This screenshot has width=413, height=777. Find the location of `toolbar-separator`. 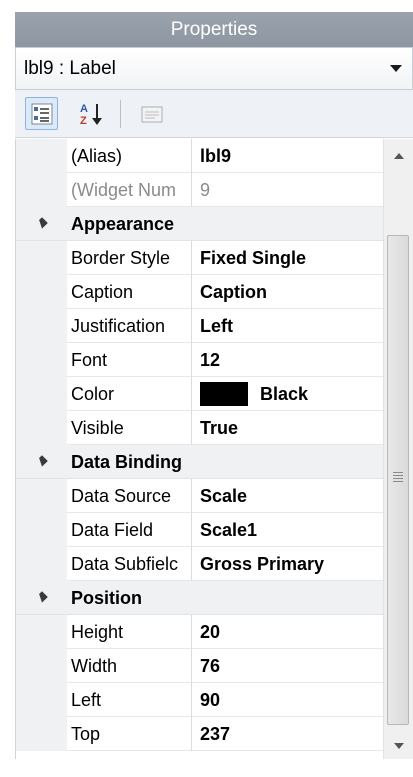

toolbar-separator is located at coordinates (120, 114).